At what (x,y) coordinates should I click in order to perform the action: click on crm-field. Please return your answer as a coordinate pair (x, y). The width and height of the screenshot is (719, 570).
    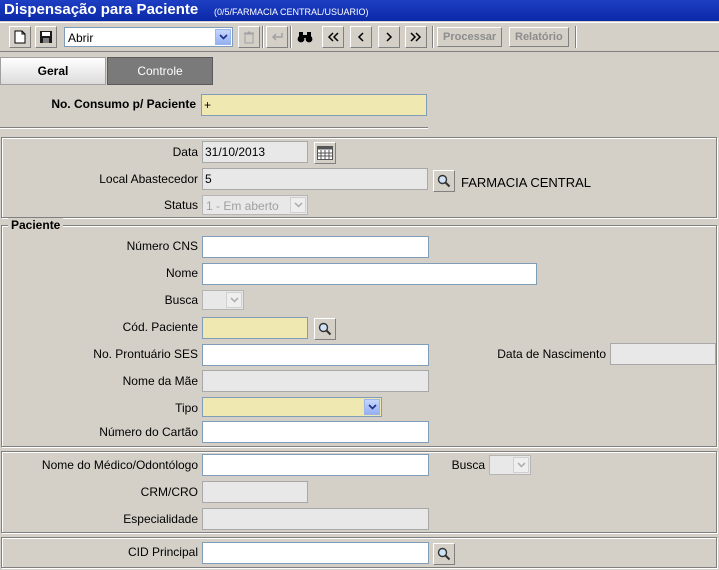
    Looking at the image, I should click on (255, 492).